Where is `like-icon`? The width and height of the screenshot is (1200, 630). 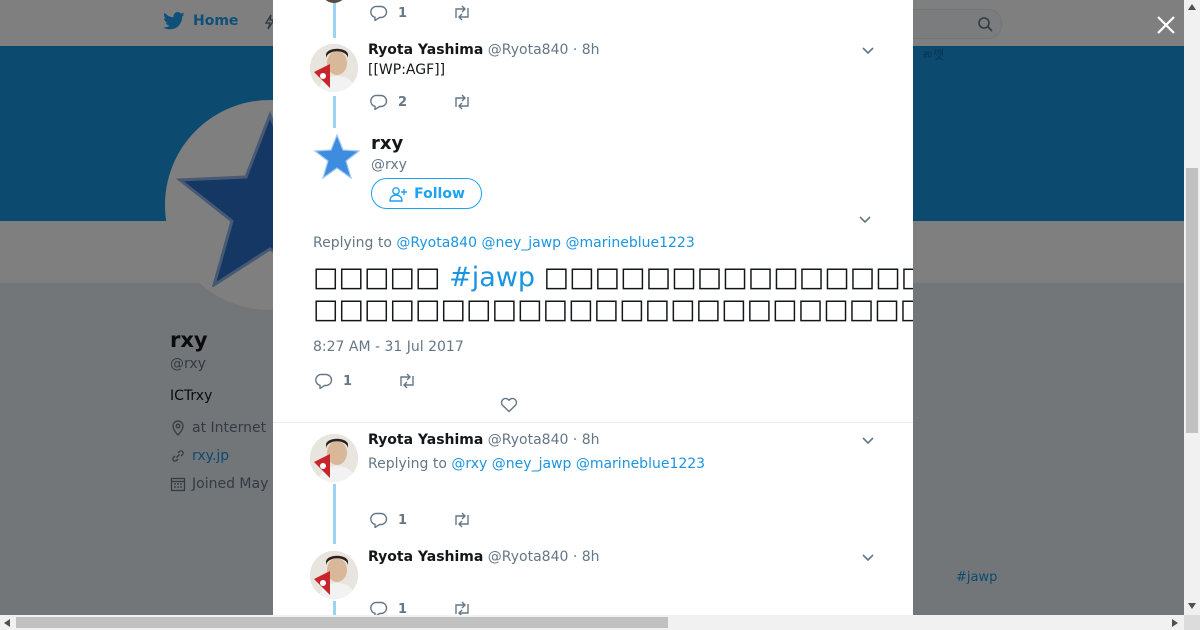 like-icon is located at coordinates (562, 539).